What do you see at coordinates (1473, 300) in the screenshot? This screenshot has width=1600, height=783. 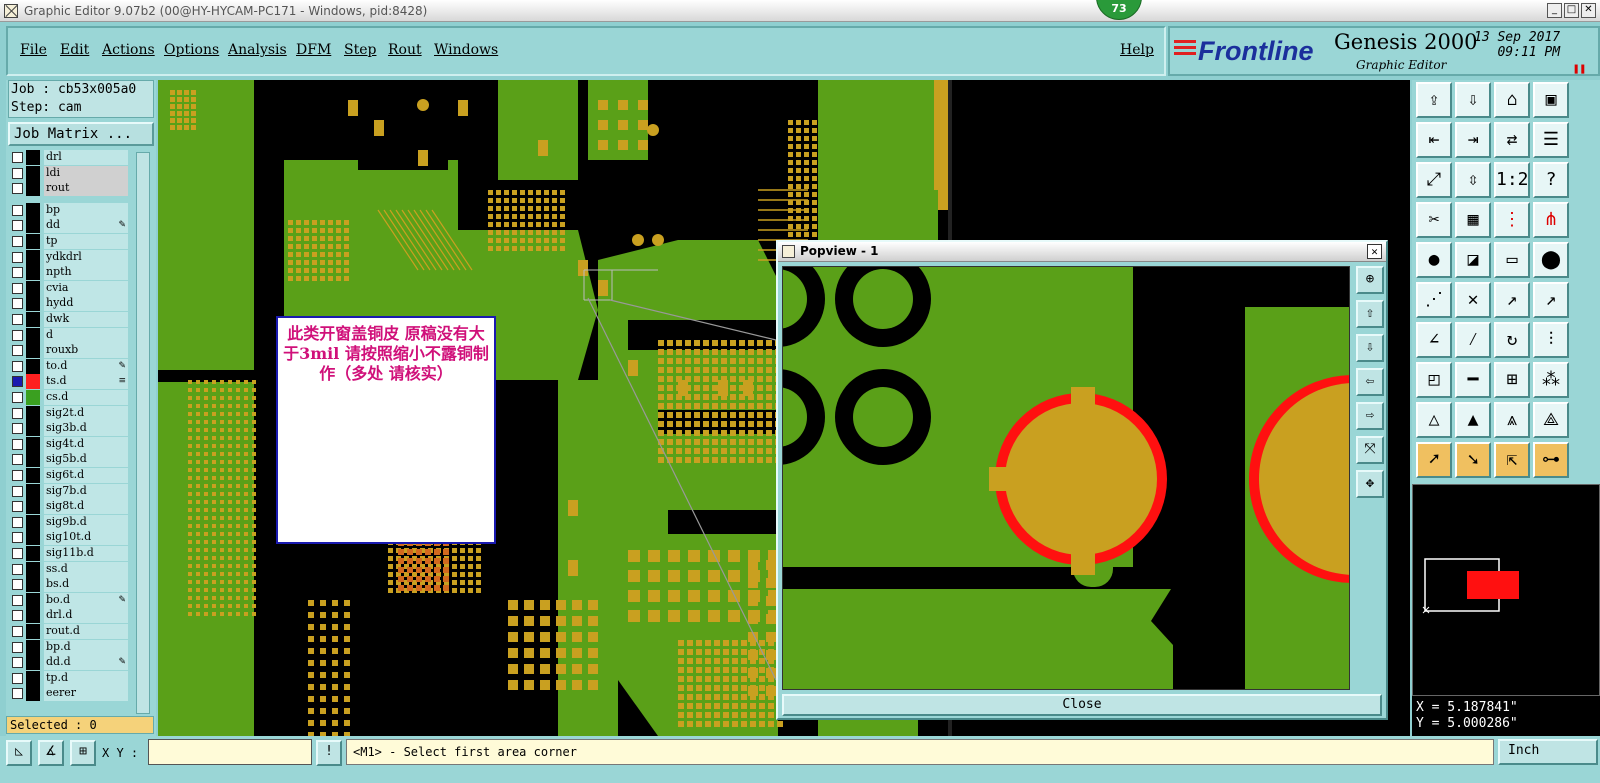 I see `cross-icon: ✕` at bounding box center [1473, 300].